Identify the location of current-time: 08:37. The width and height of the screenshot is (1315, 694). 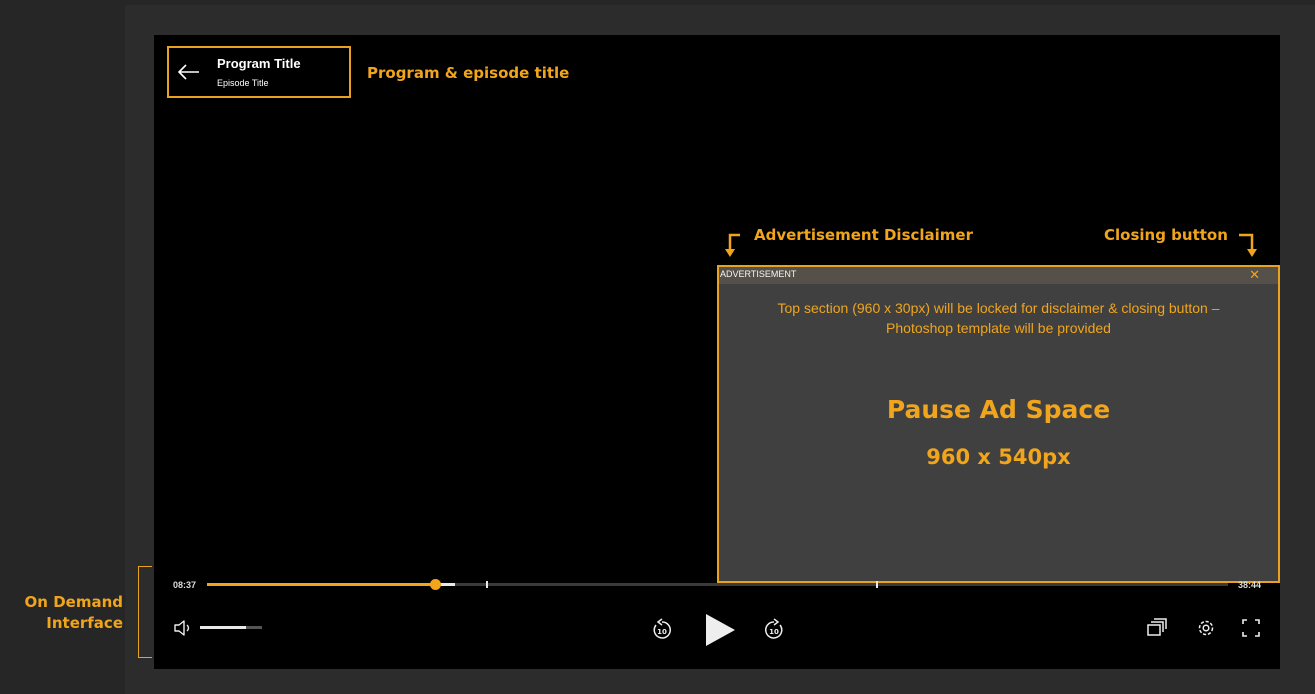
(185, 585).